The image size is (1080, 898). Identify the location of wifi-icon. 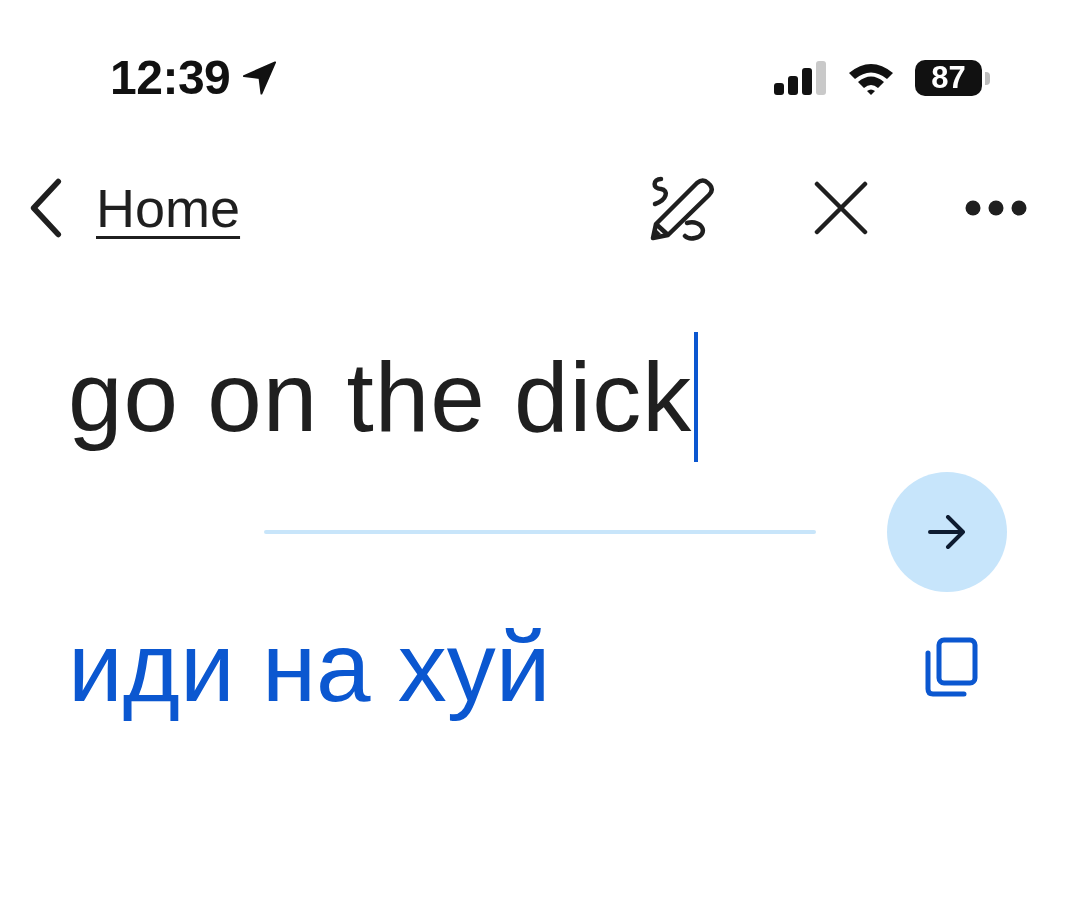
(871, 78).